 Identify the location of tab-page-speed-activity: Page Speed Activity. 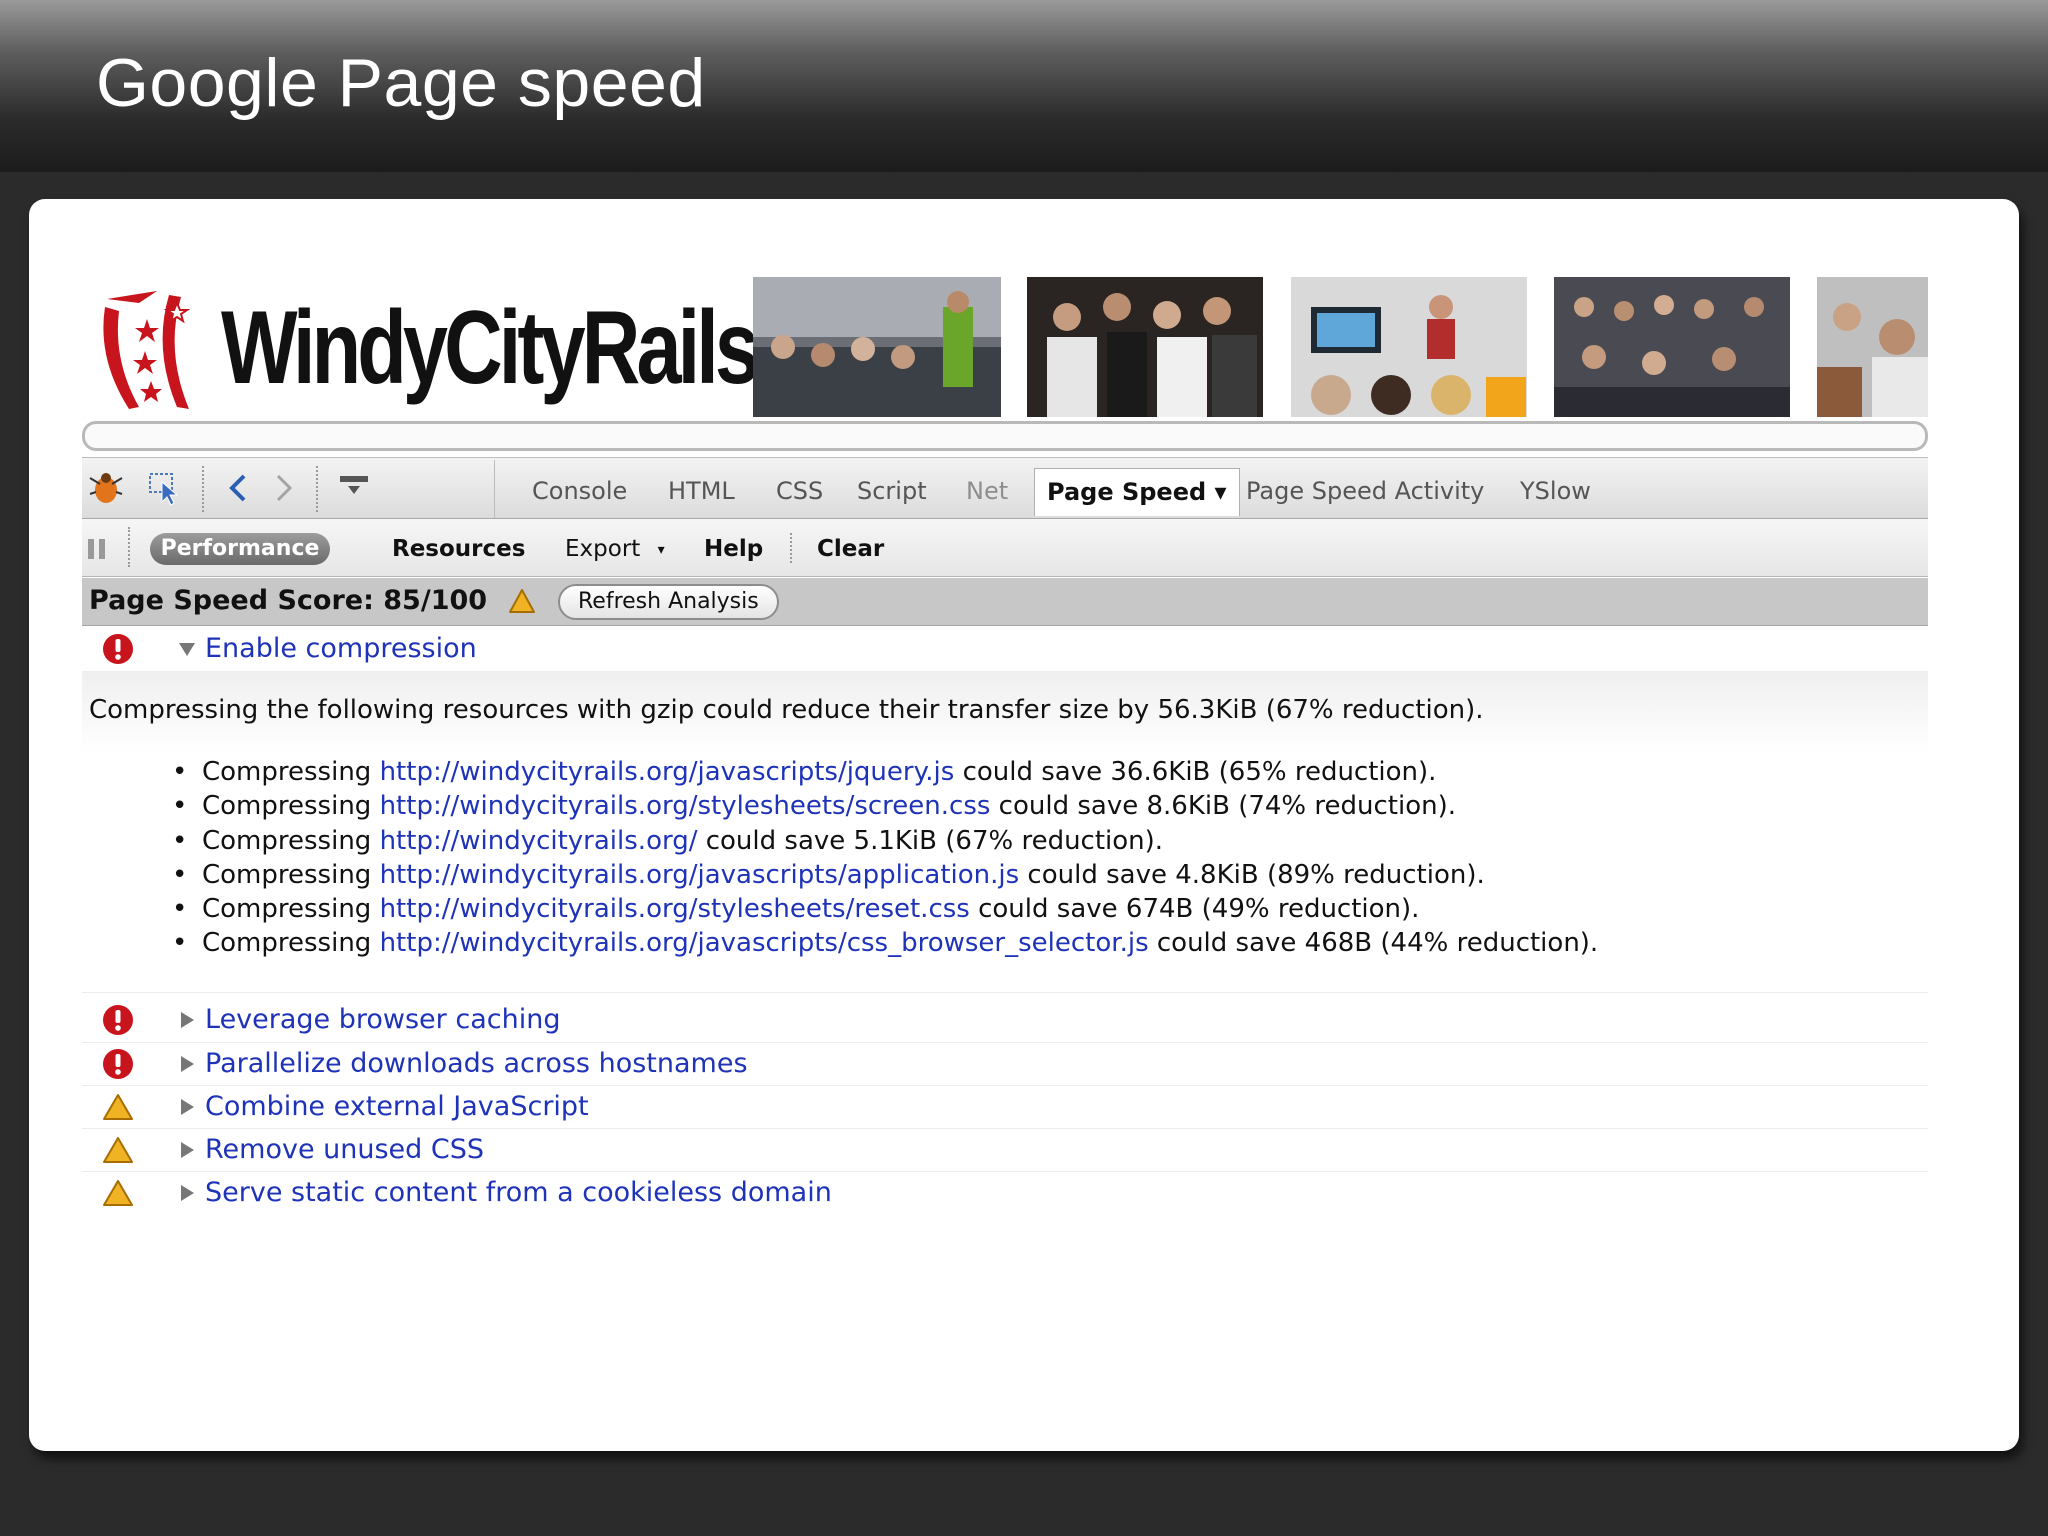
(1365, 491).